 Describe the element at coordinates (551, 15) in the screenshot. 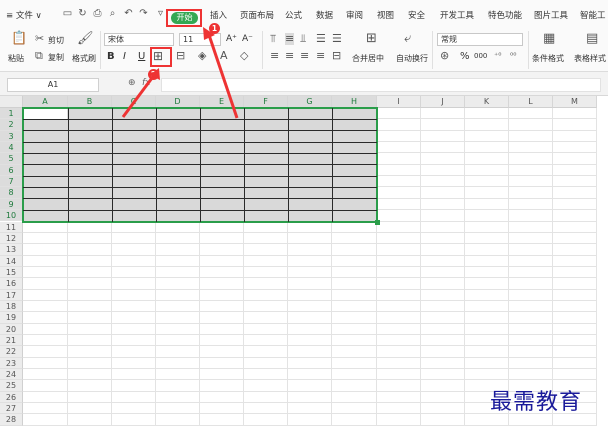

I see `tab-picture-tools: 图片工具` at that location.